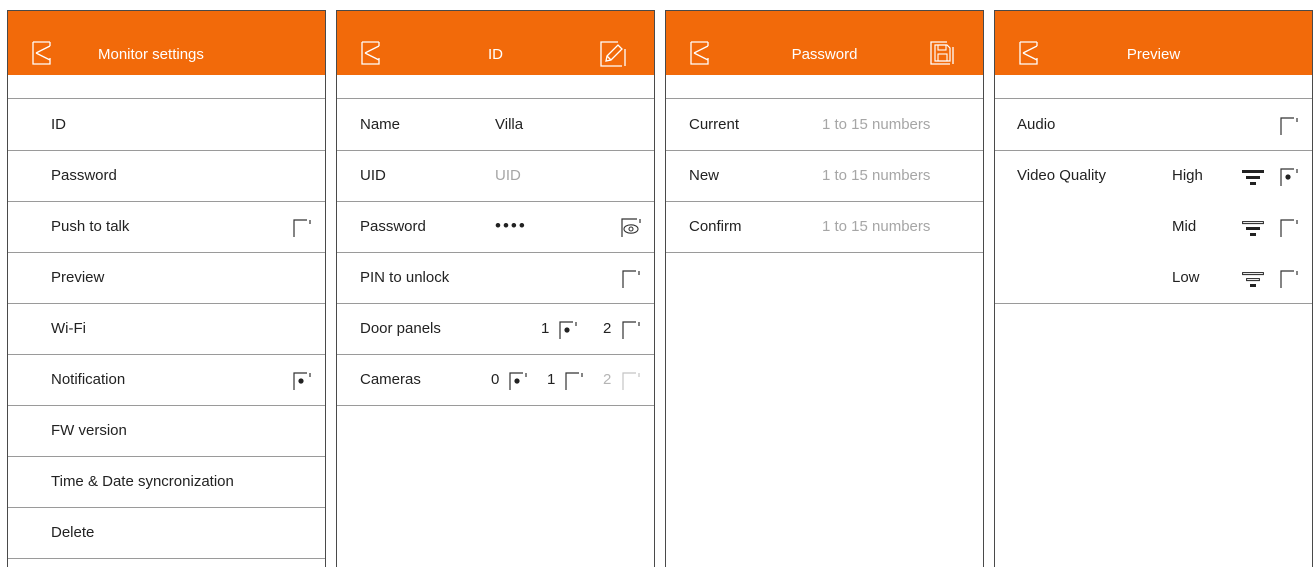 The width and height of the screenshot is (1316, 567). I want to click on confirm-password-row: Confirm 1 to 15 numbers, so click(824, 227).